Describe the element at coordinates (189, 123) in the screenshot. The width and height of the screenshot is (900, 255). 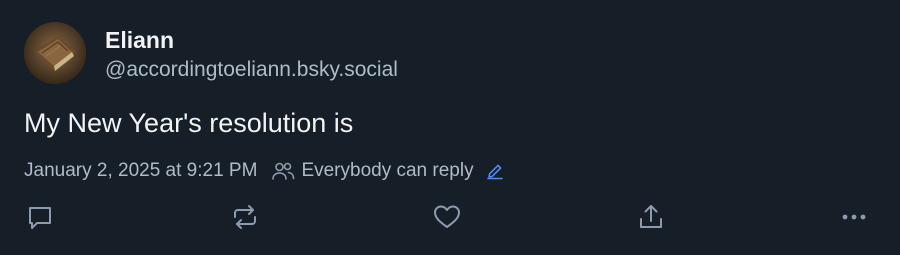
I see `post-text: My New Year's resolution is` at that location.